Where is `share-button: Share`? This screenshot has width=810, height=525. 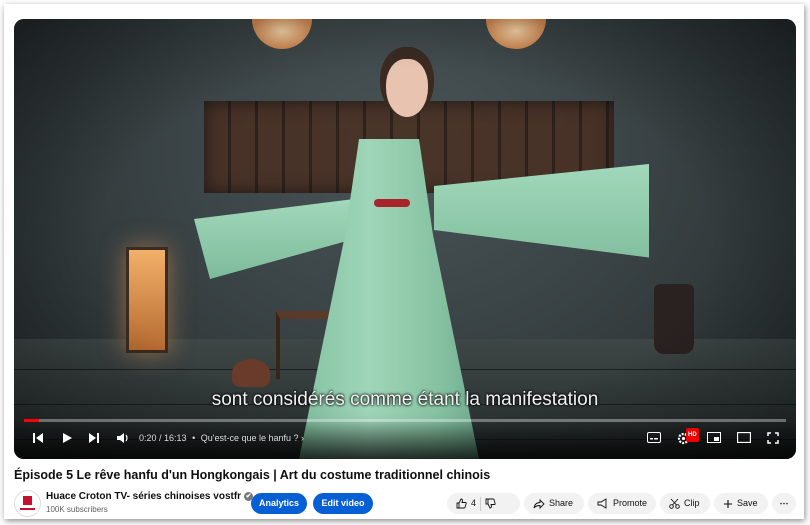 share-button: Share is located at coordinates (554, 503).